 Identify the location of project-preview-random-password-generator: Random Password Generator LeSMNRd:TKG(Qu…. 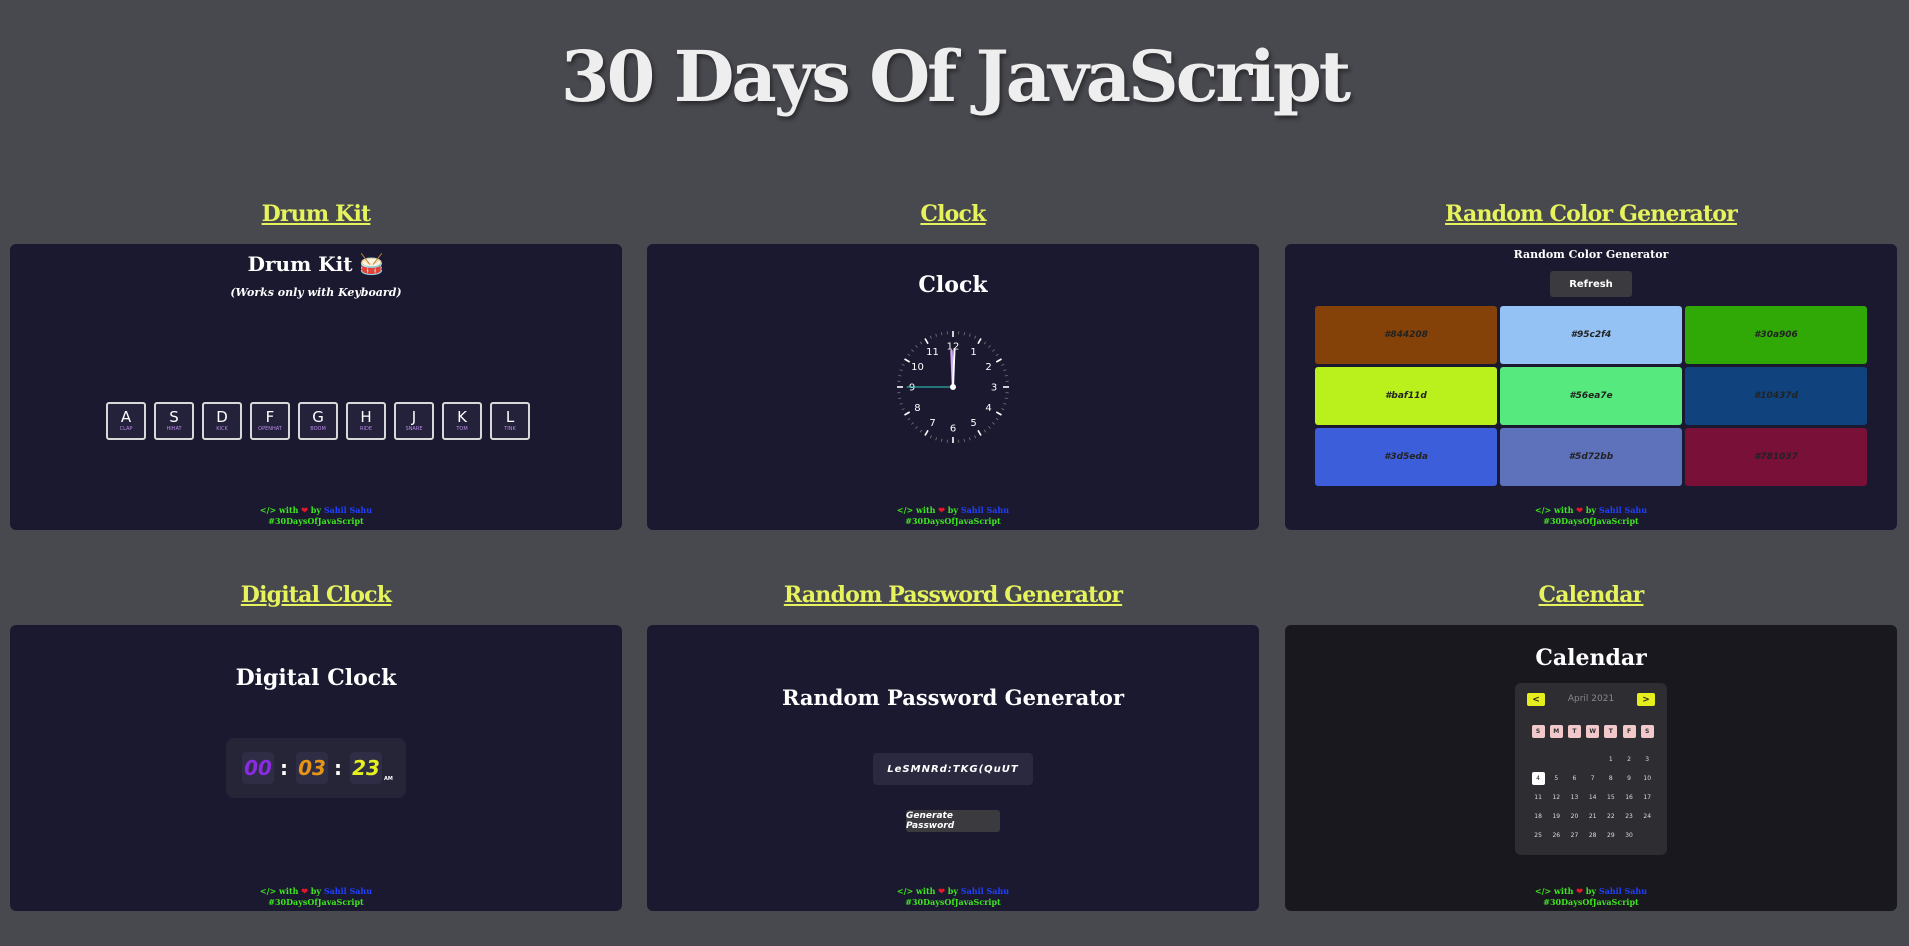
(953, 768).